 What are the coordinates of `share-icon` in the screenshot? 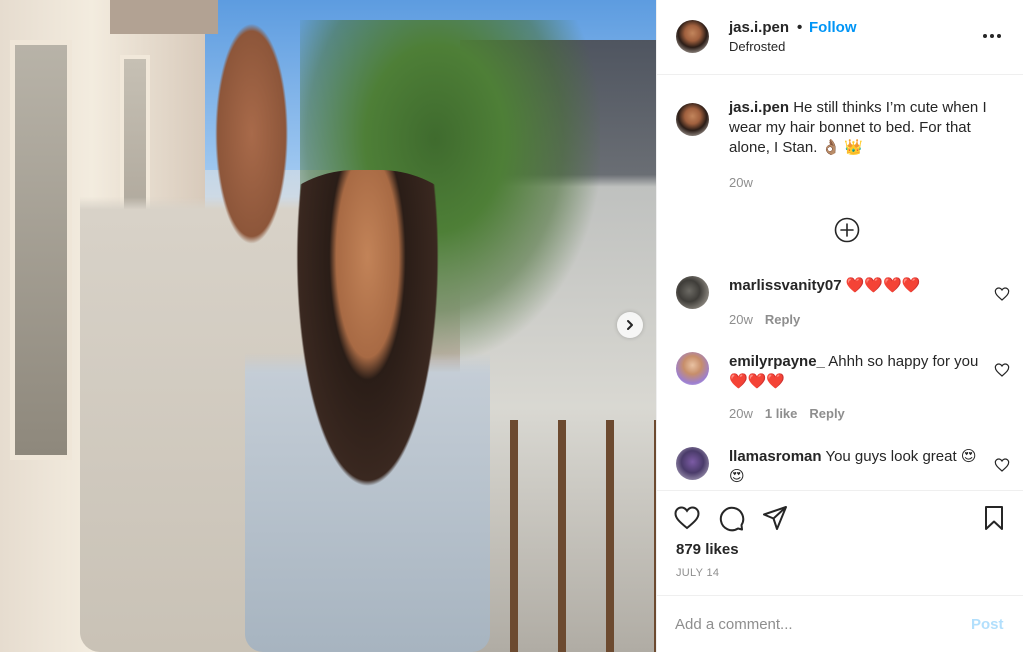 It's located at (775, 518).